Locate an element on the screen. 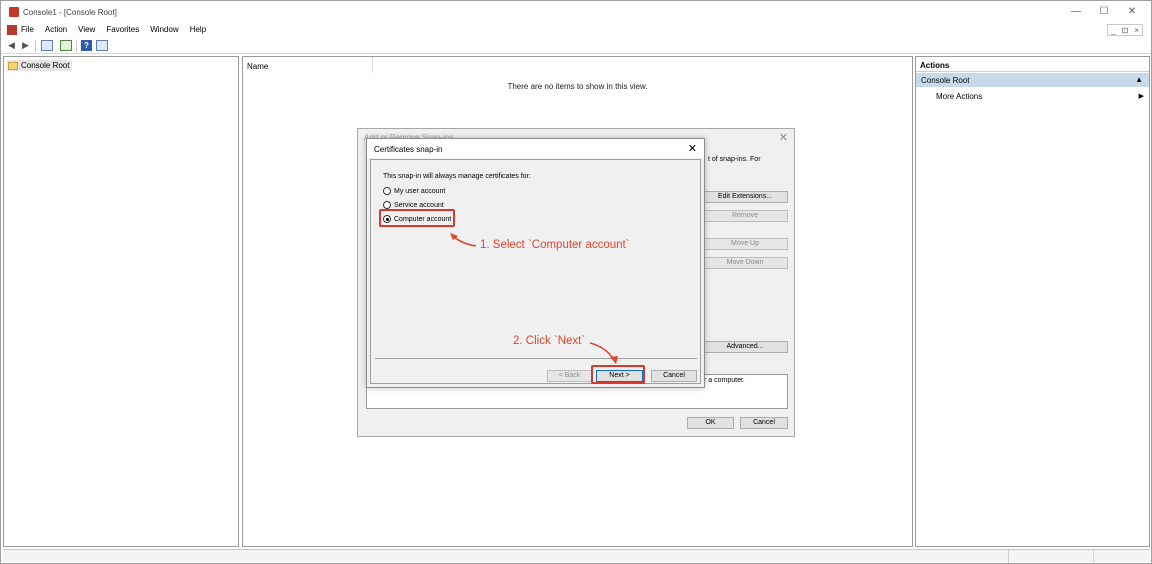 This screenshot has height=564, width=1152. arrow-step1 is located at coordinates (464, 241).